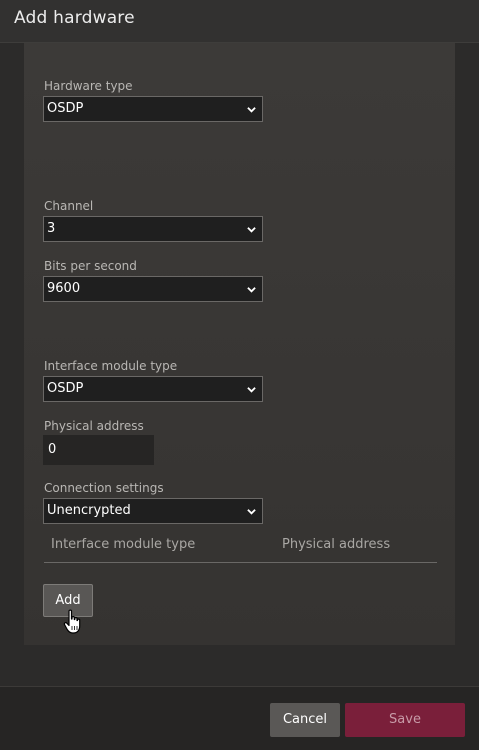 The width and height of the screenshot is (479, 750). I want to click on hardware-type-value: OSDP, so click(65, 108).